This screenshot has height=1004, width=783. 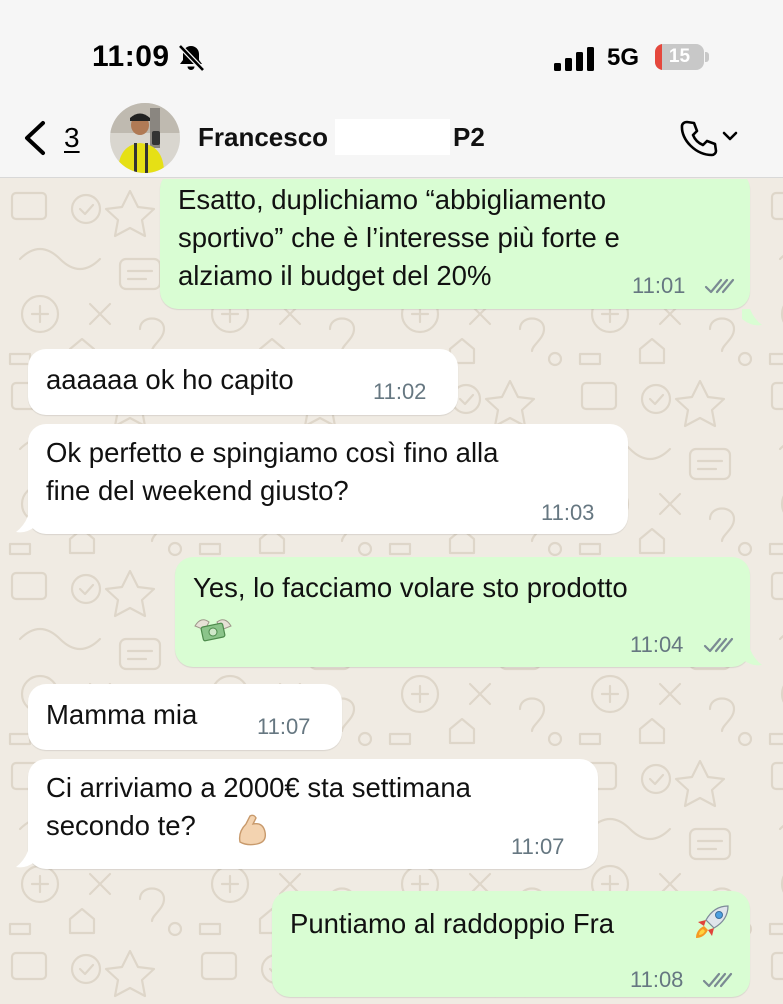 I want to click on message-time: 11:04, so click(x=657, y=644).